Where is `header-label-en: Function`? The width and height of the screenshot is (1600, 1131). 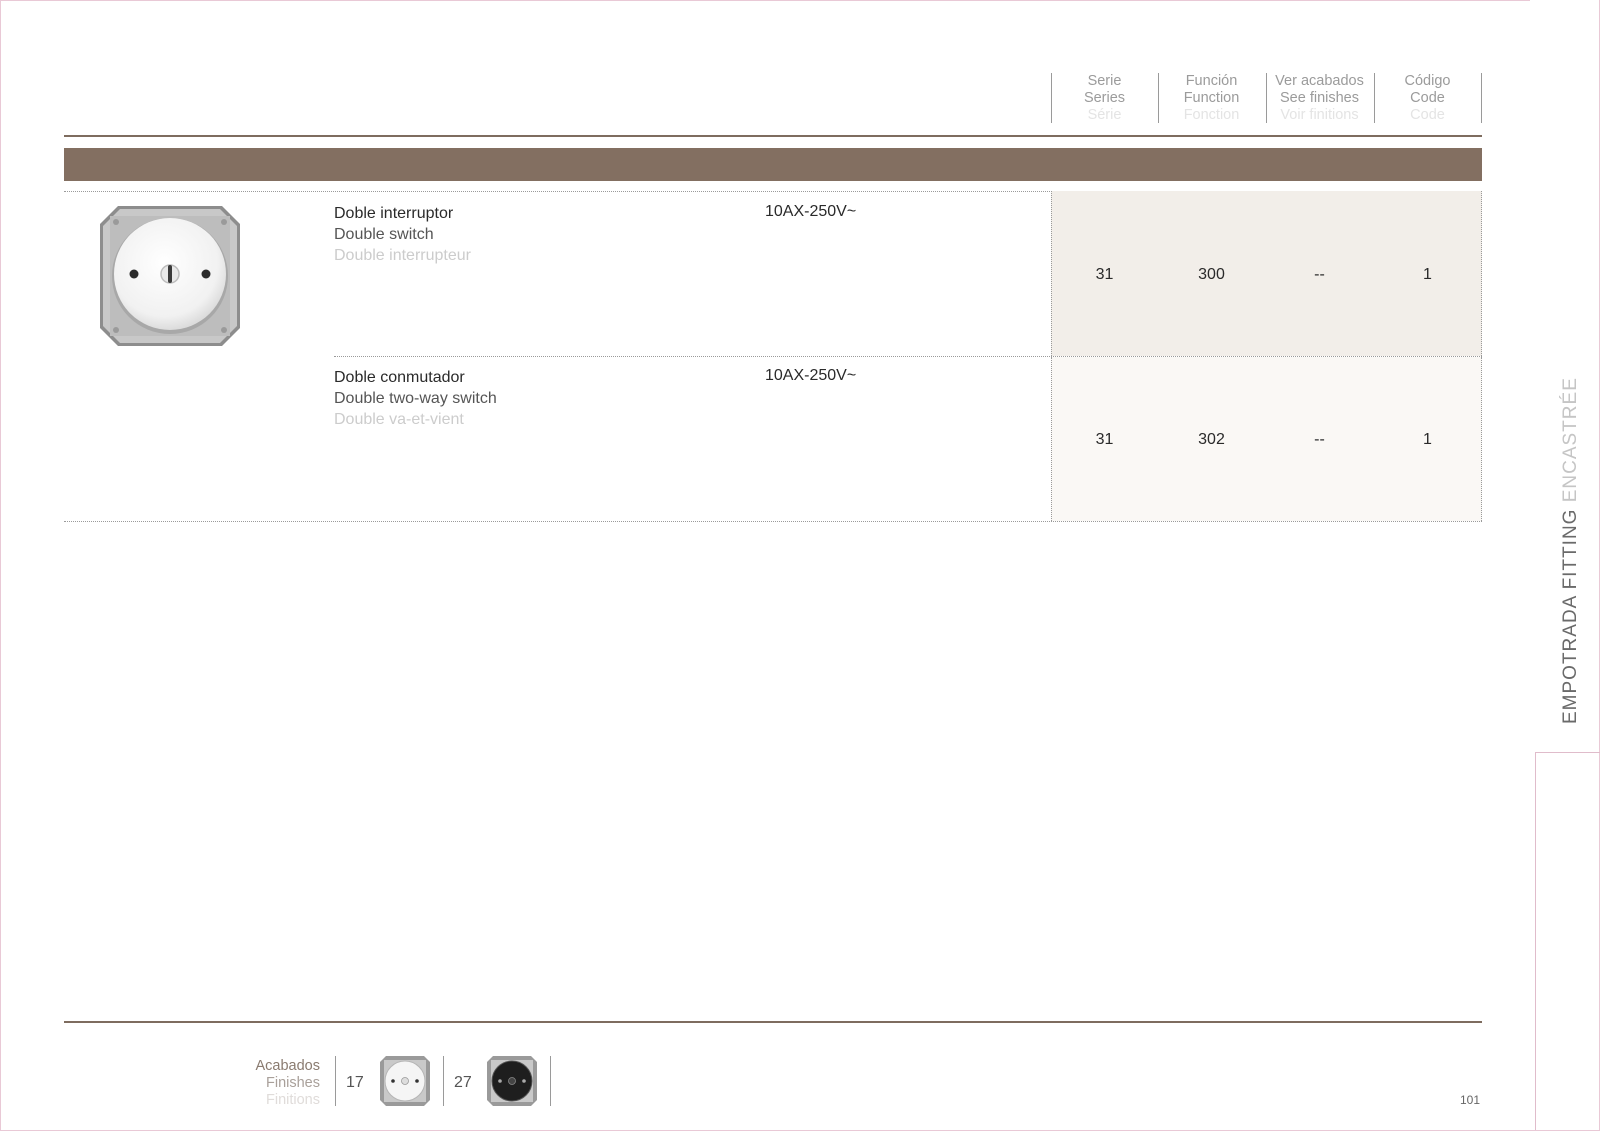 header-label-en: Function is located at coordinates (1211, 98).